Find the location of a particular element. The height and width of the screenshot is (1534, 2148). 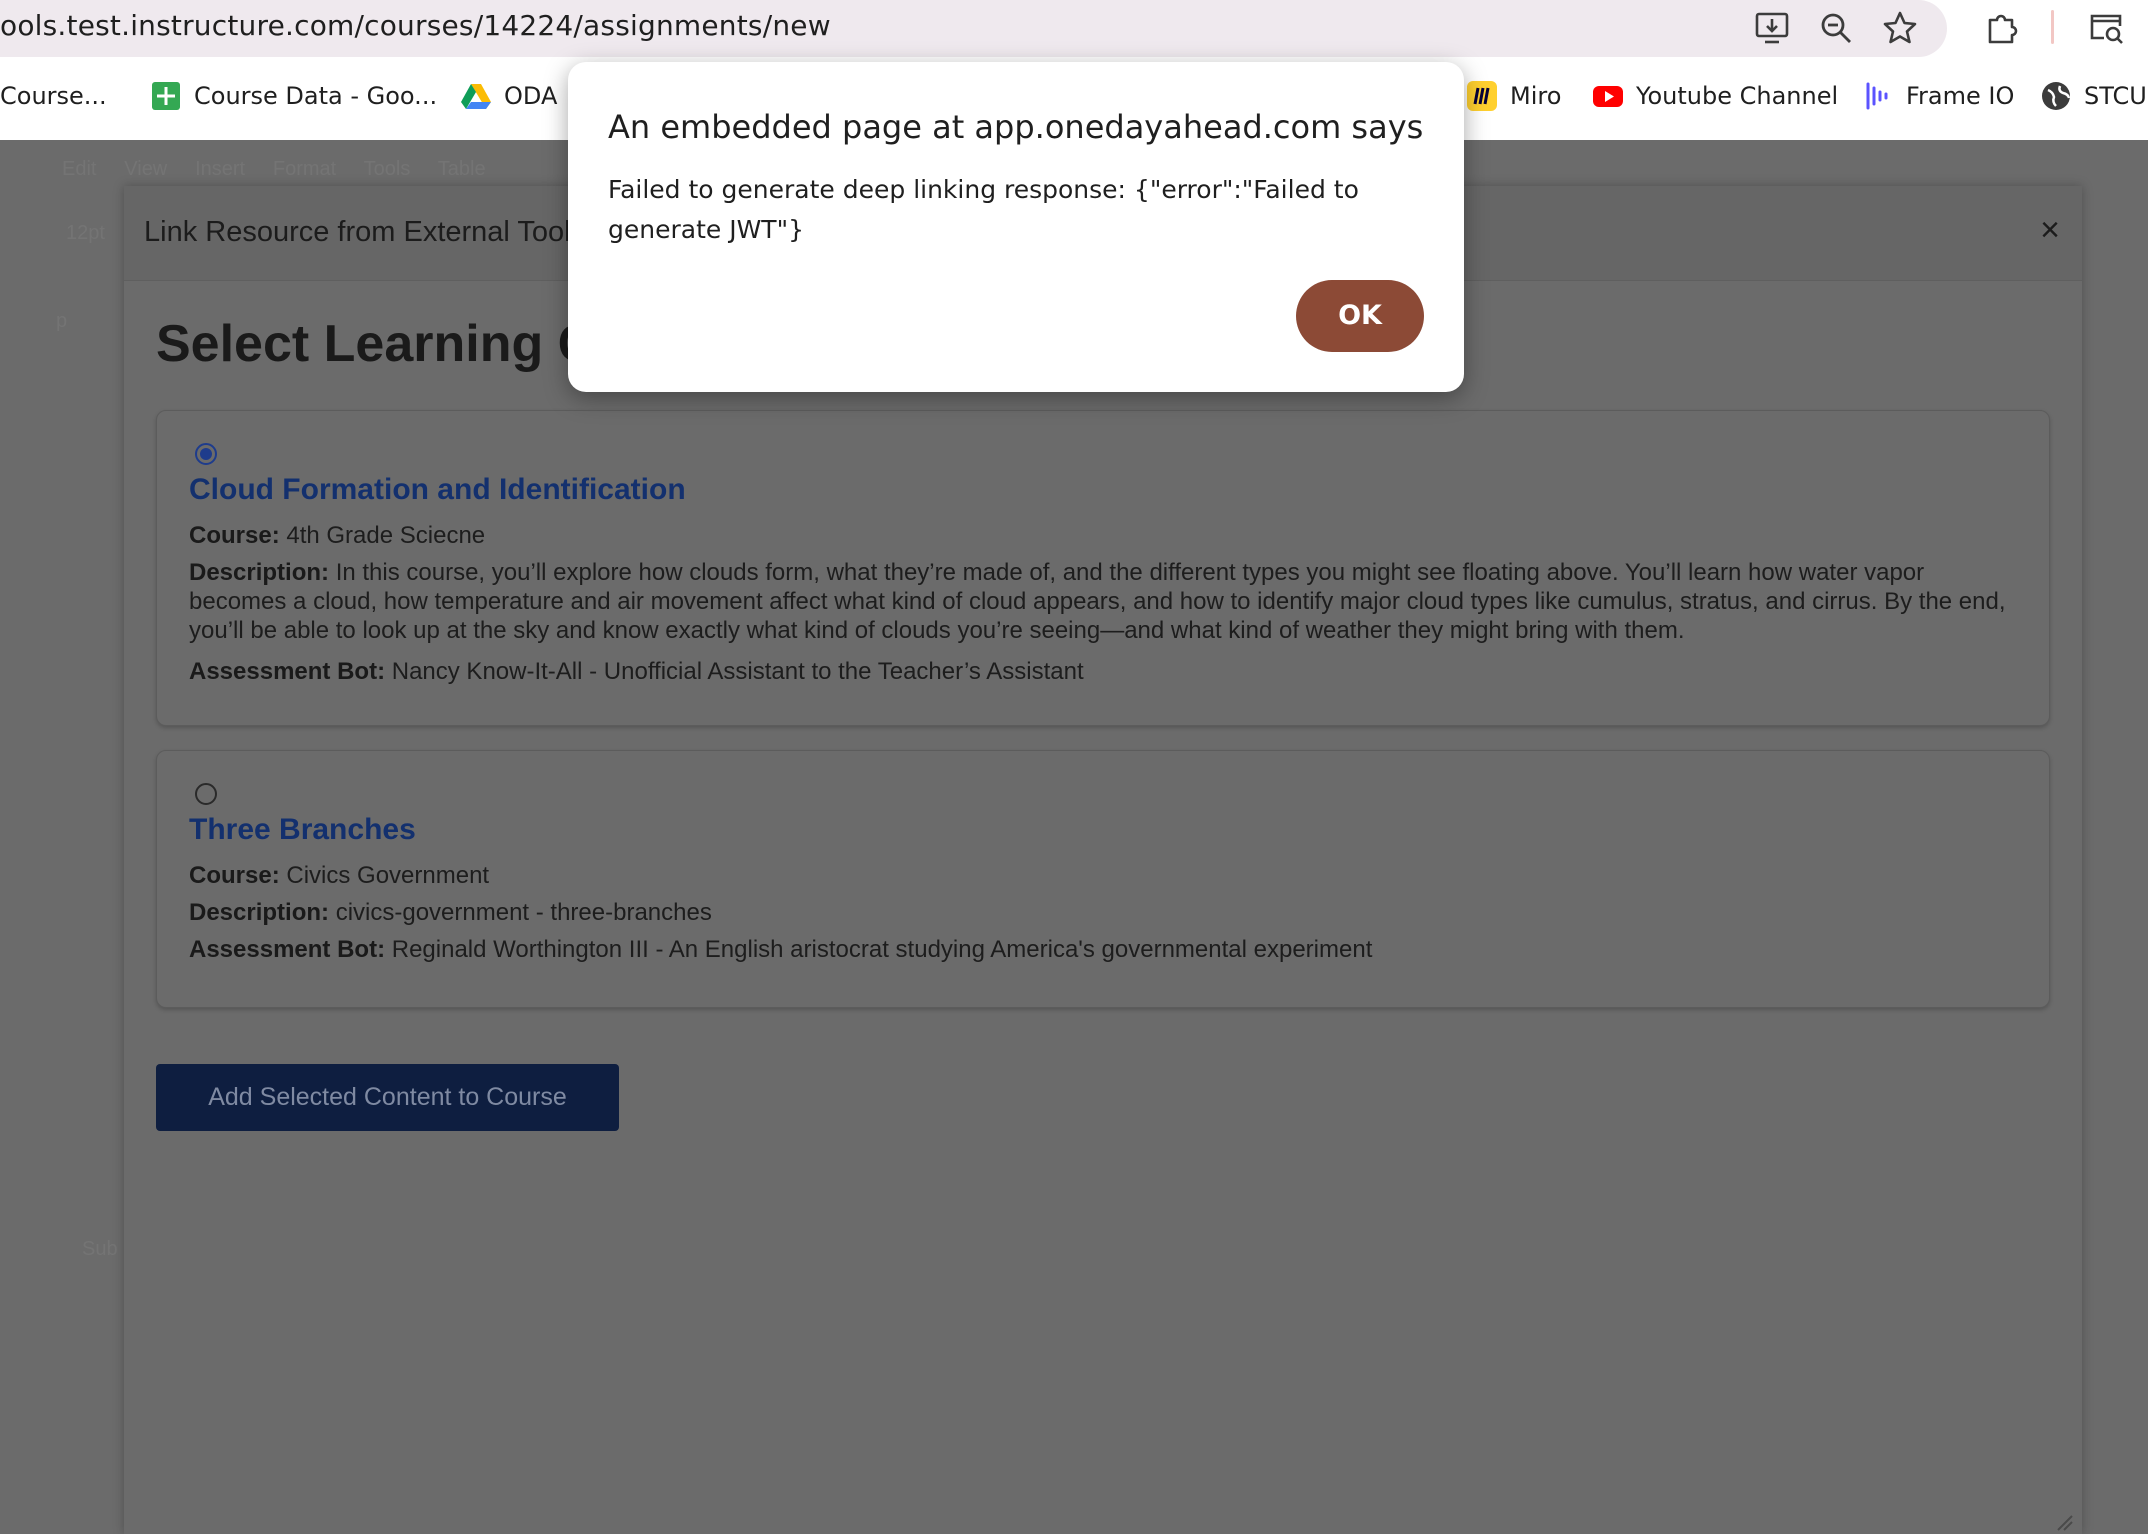

bookmark-miro: Miro is located at coordinates (1513, 96).